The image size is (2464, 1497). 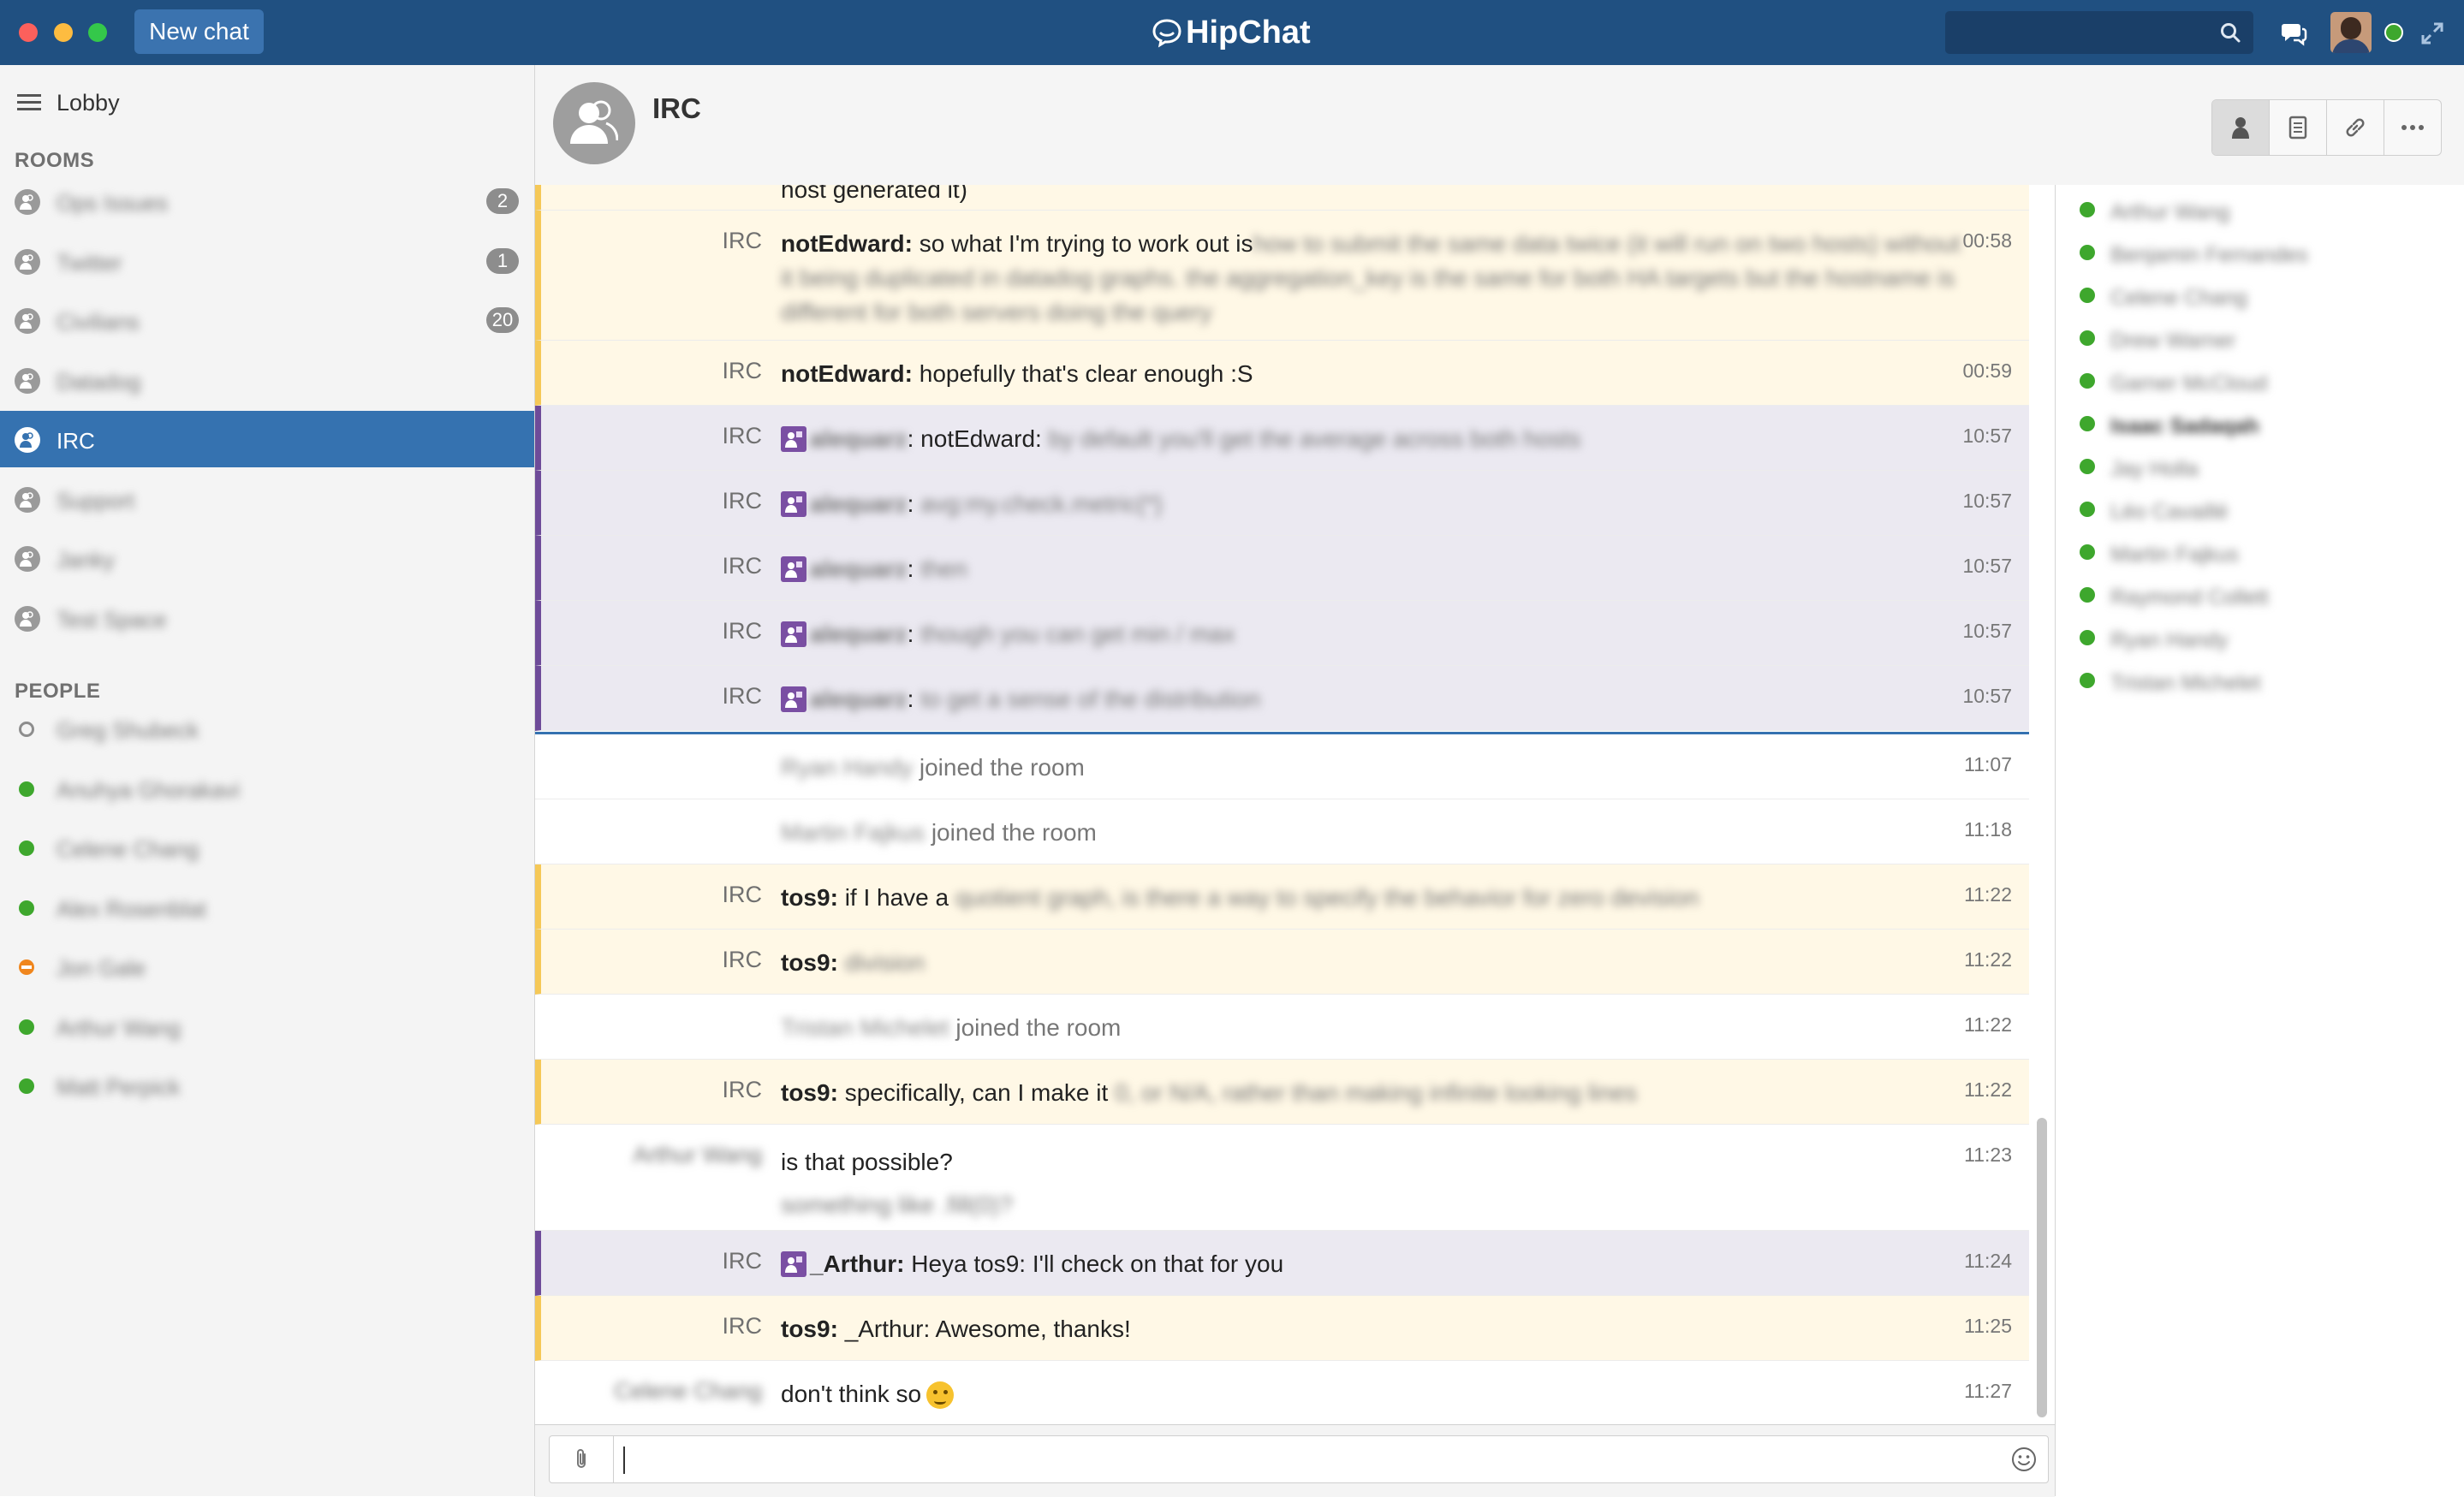 What do you see at coordinates (267, 380) in the screenshot?
I see `sidebar-room-item: Datadog` at bounding box center [267, 380].